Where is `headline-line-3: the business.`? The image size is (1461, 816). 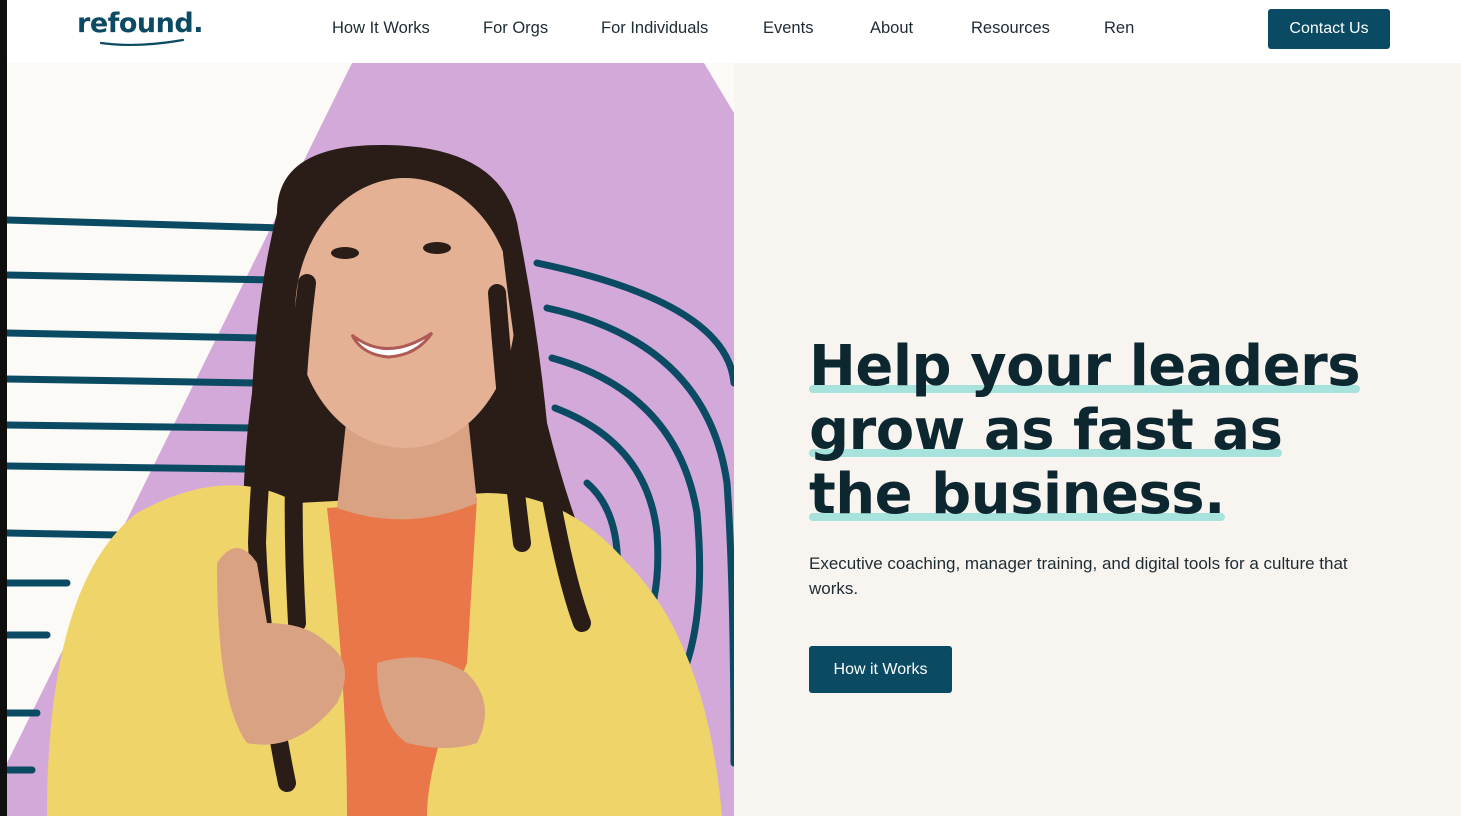 headline-line-3: the business. is located at coordinates (1017, 494).